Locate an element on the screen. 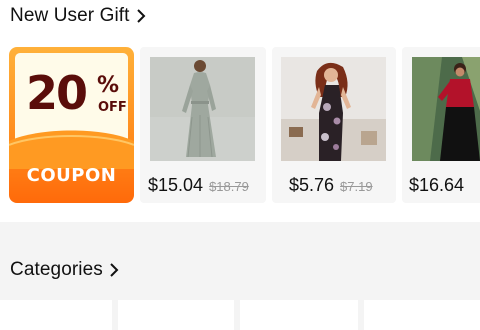 This screenshot has height=330, width=480. product-prices: $15.04 $18.79 is located at coordinates (198, 185).